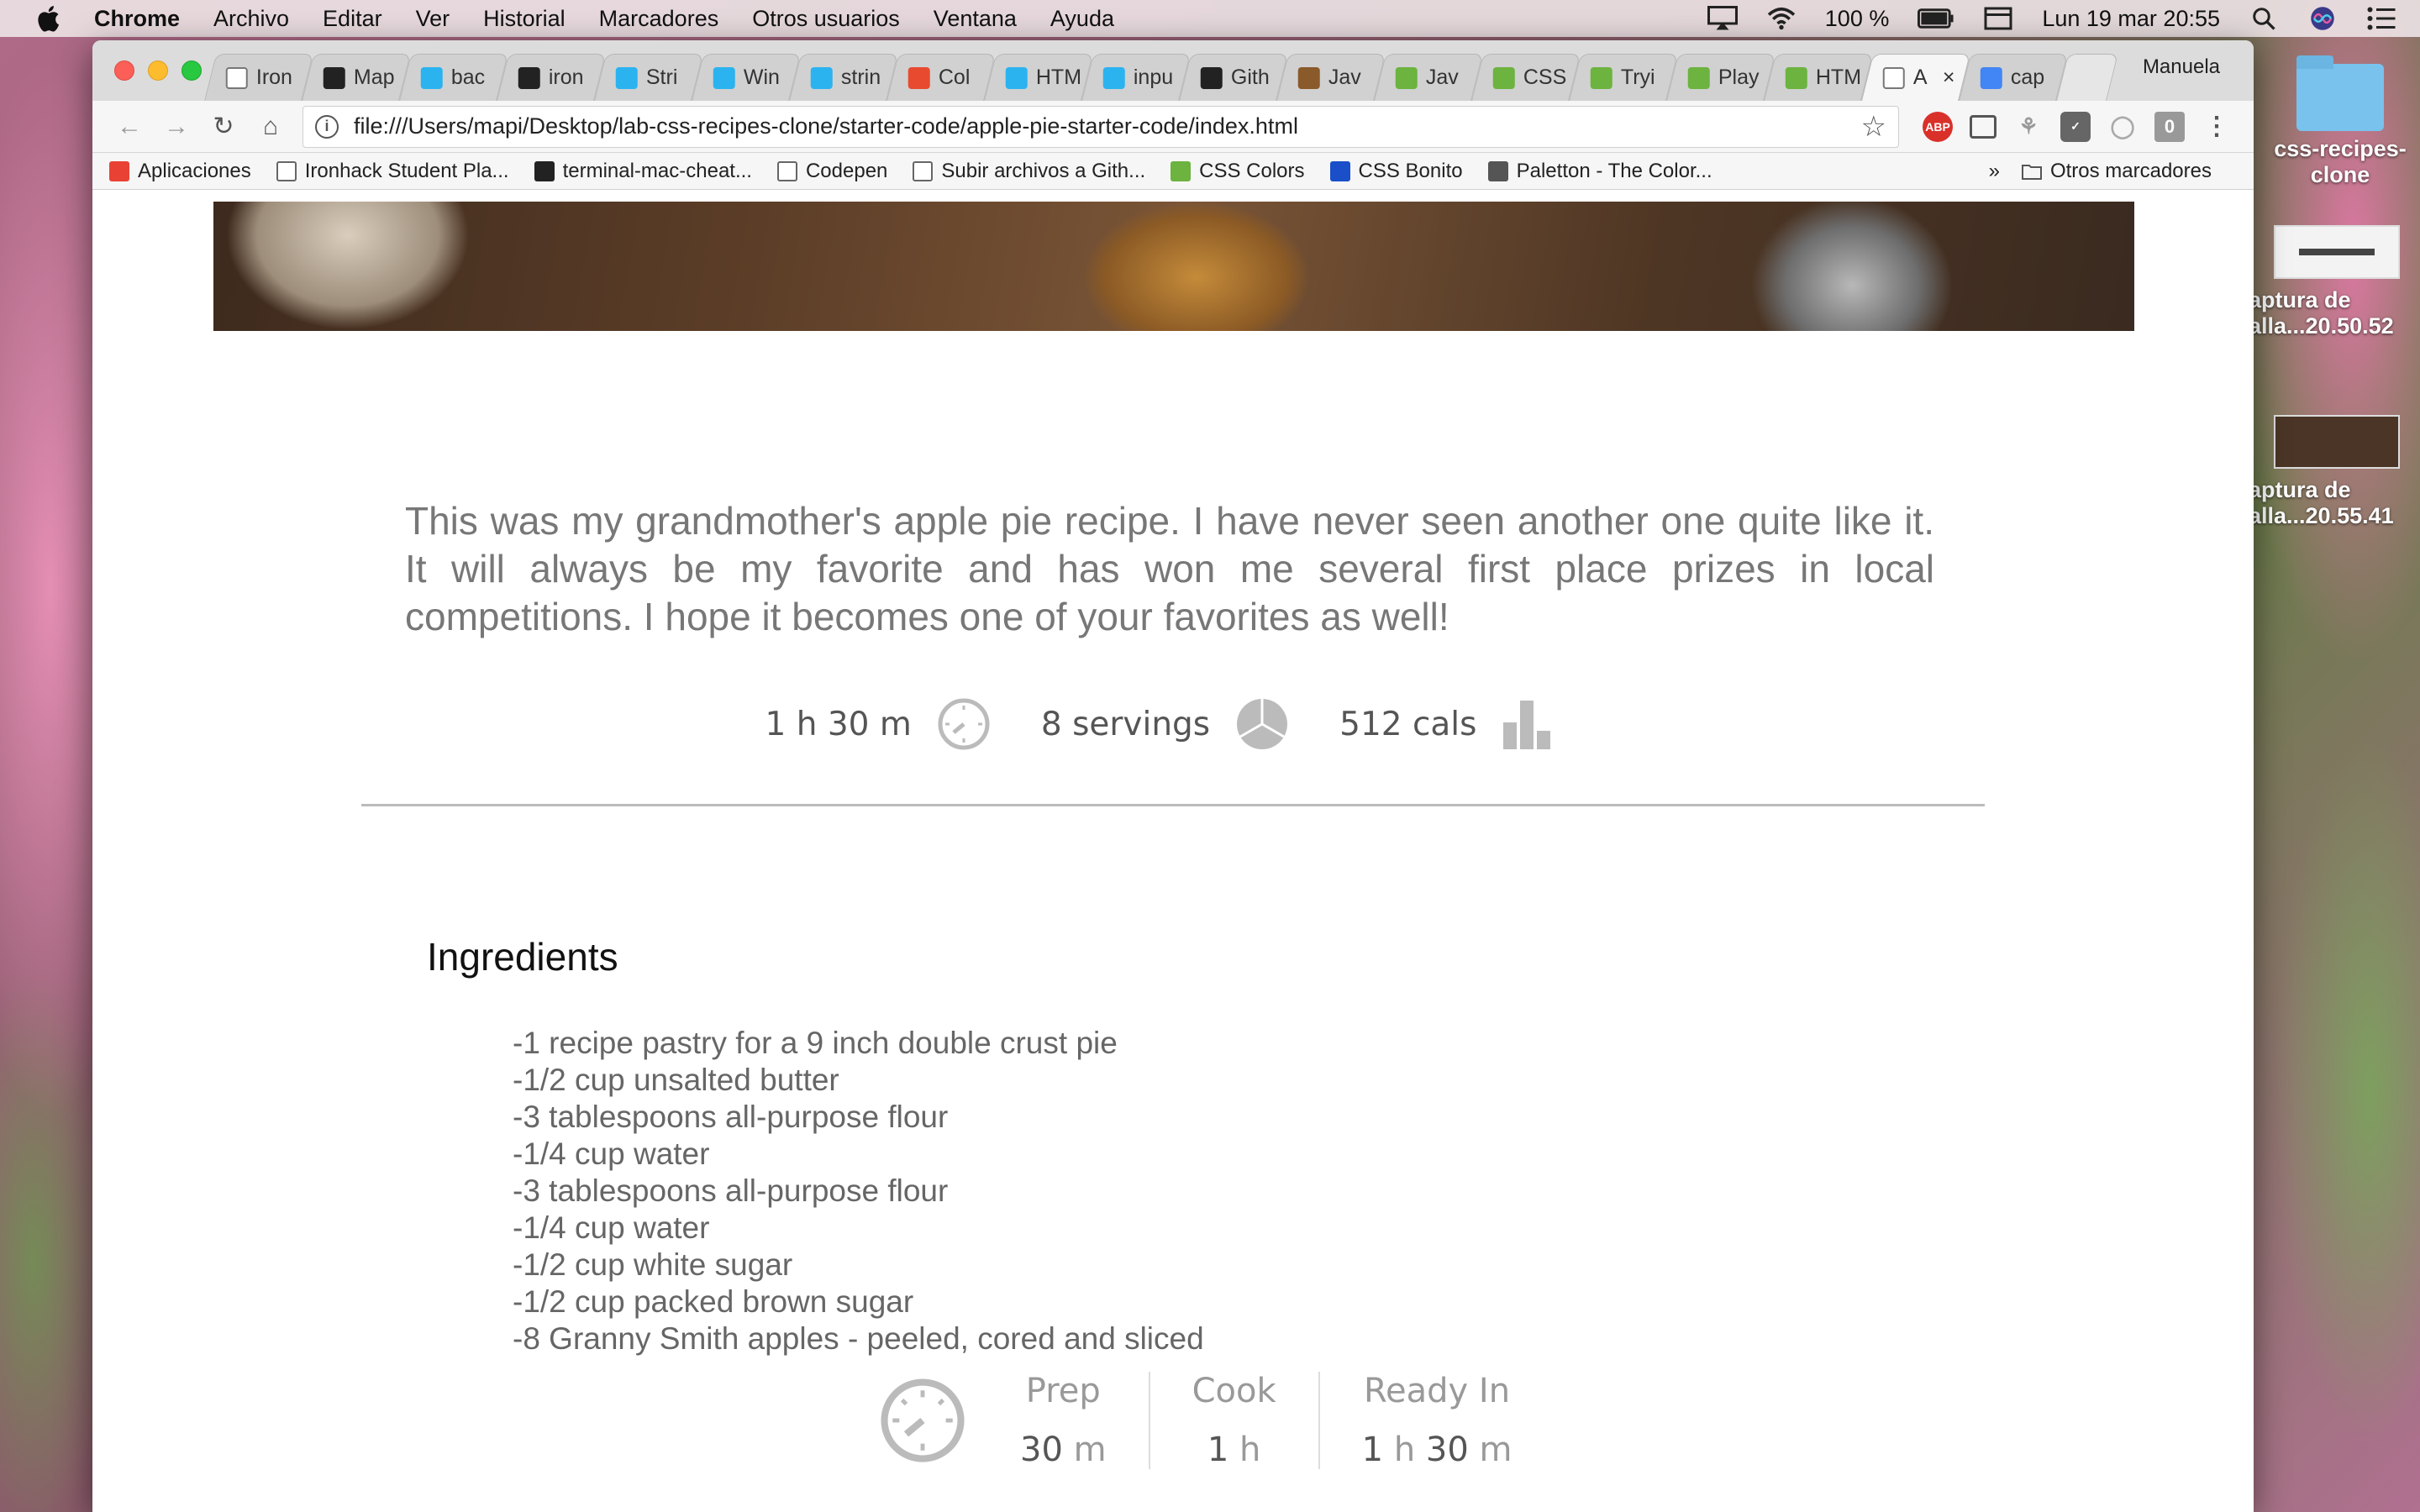 The height and width of the screenshot is (1512, 2420). Describe the element at coordinates (258, 77) in the screenshot. I see `browser-tab: Iron` at that location.